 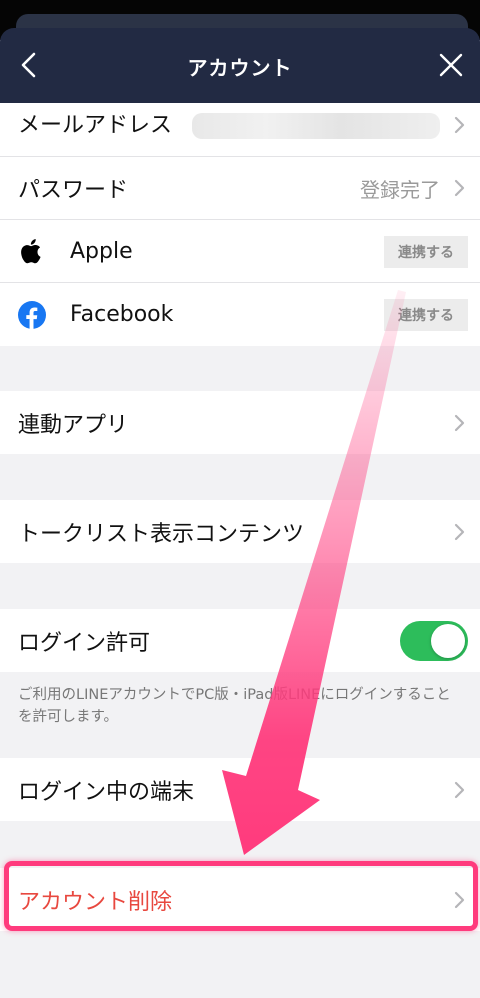 I want to click on login-permission-toggle, so click(x=434, y=641).